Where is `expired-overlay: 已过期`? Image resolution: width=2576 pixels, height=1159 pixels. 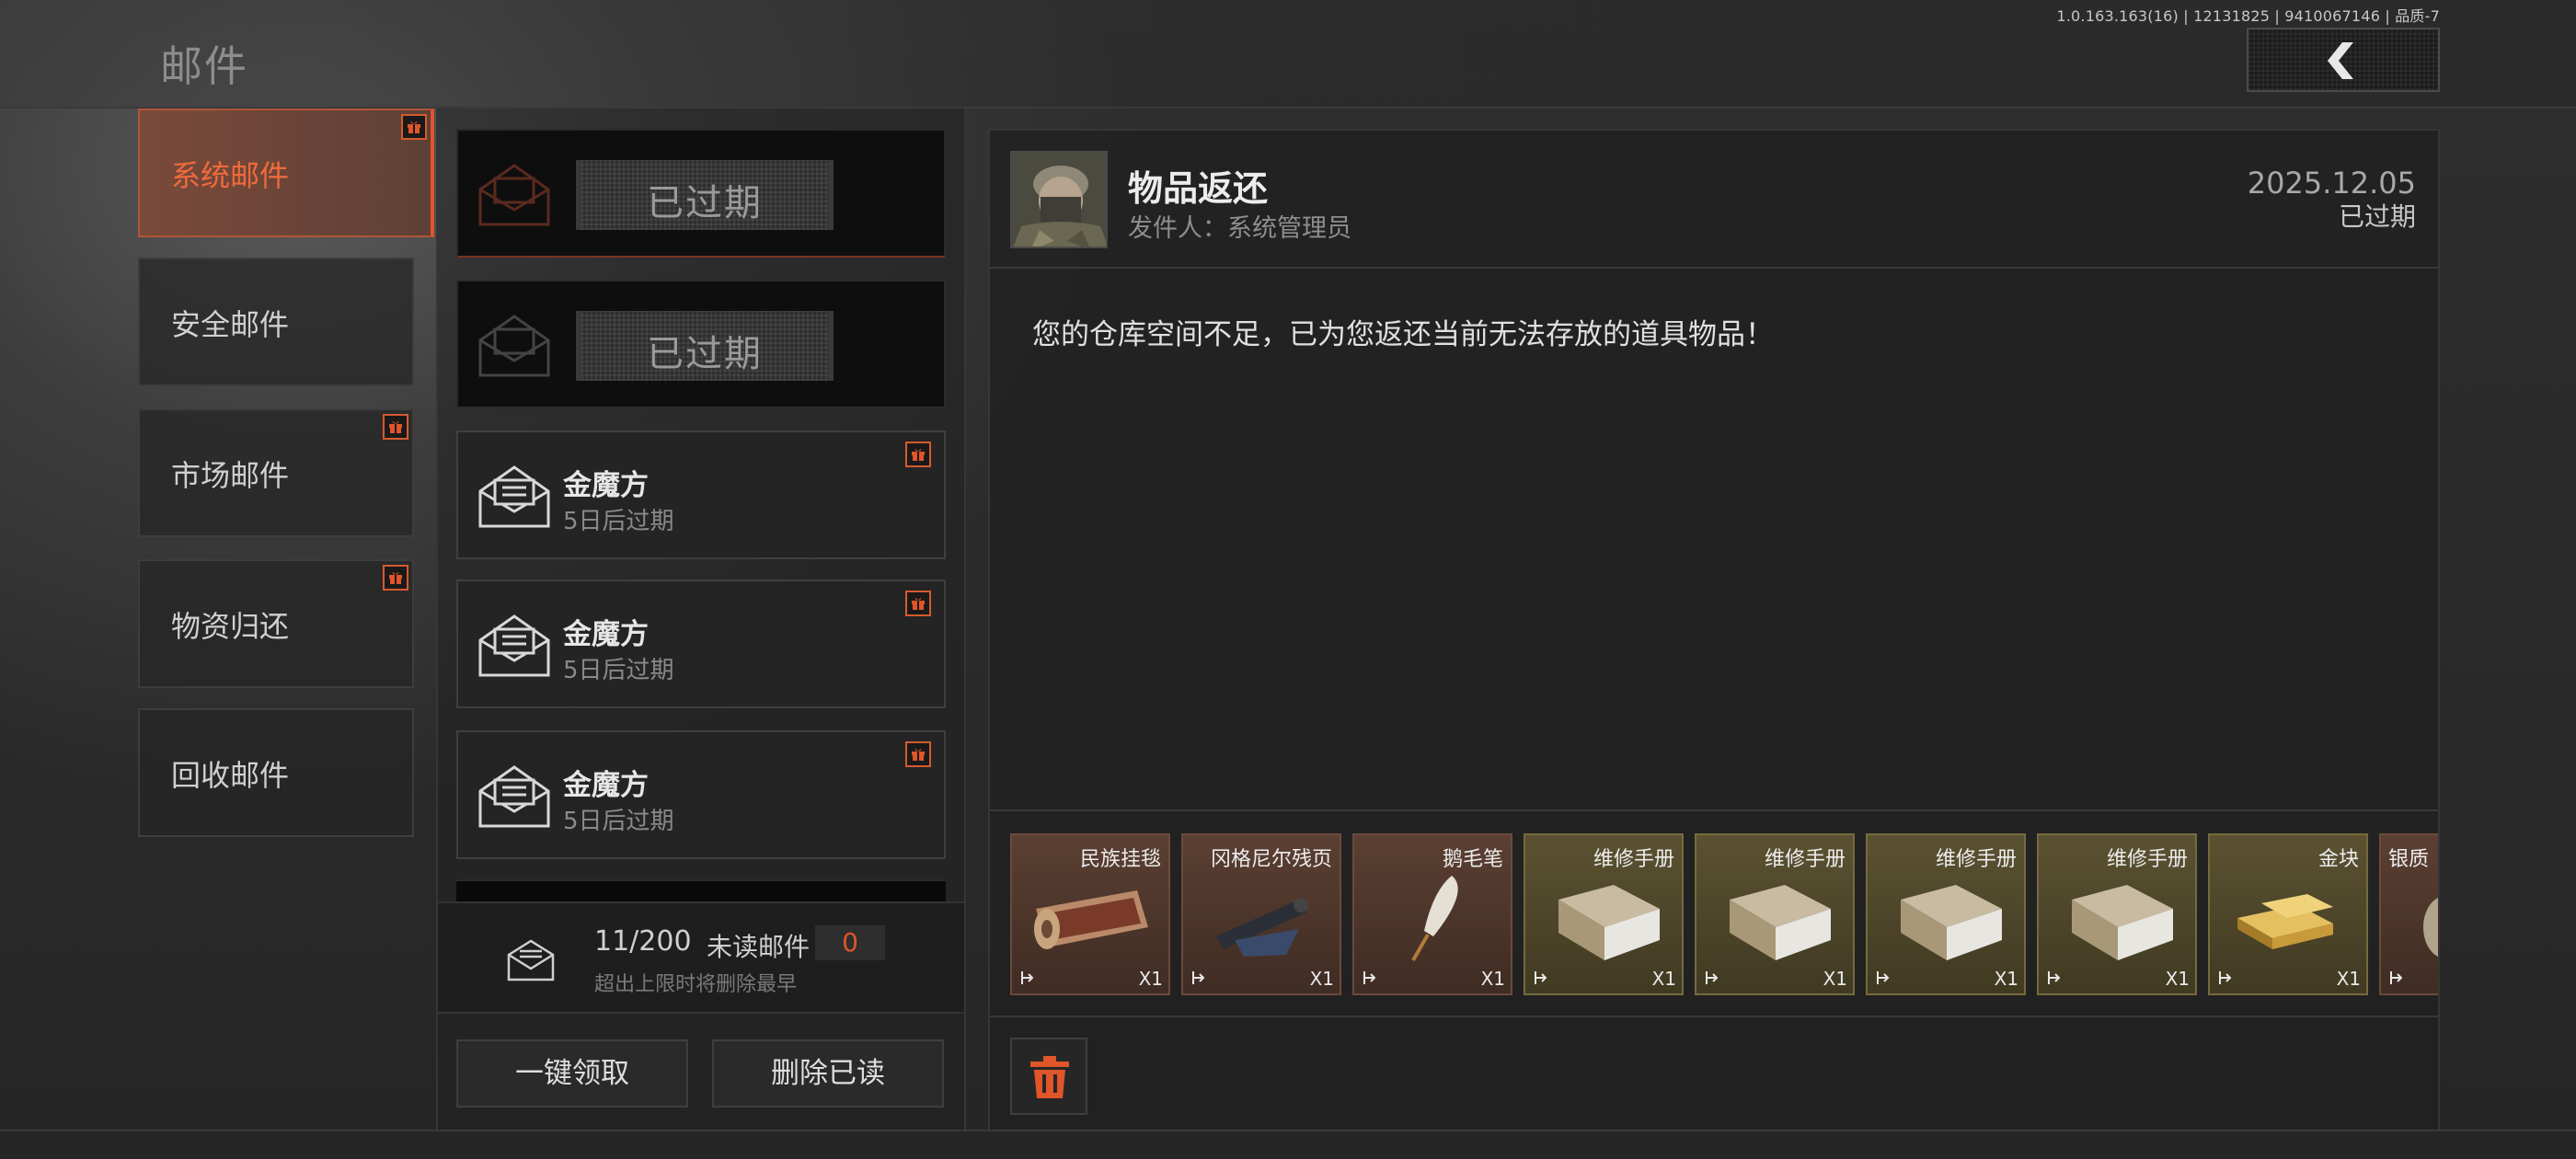 expired-overlay: 已过期 is located at coordinates (705, 346).